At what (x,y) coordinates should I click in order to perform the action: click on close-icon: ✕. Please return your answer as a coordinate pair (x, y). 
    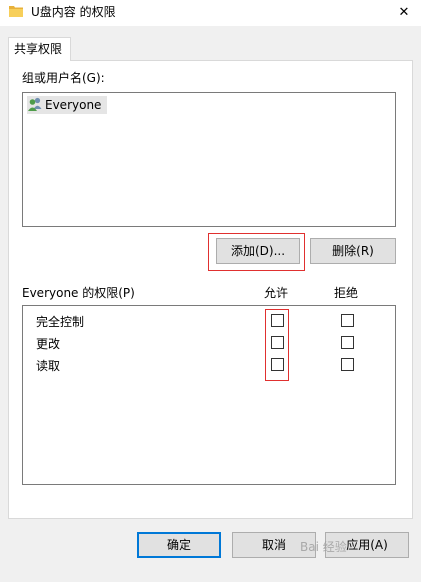
    Looking at the image, I should click on (404, 12).